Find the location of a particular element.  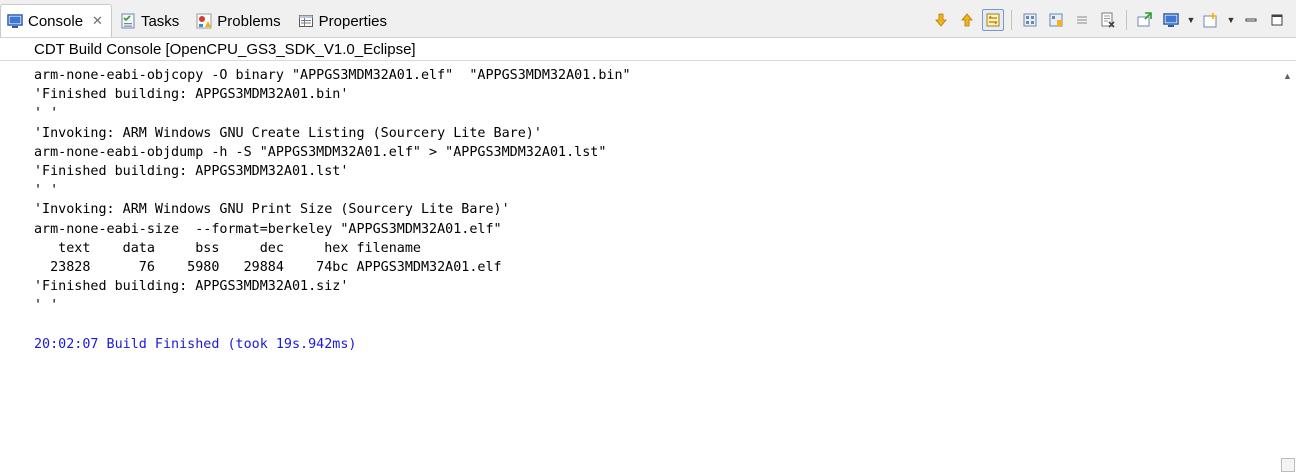

build-finished-line: 20:02:07 Build Finished (took 19s.942ms) is located at coordinates (195, 344).